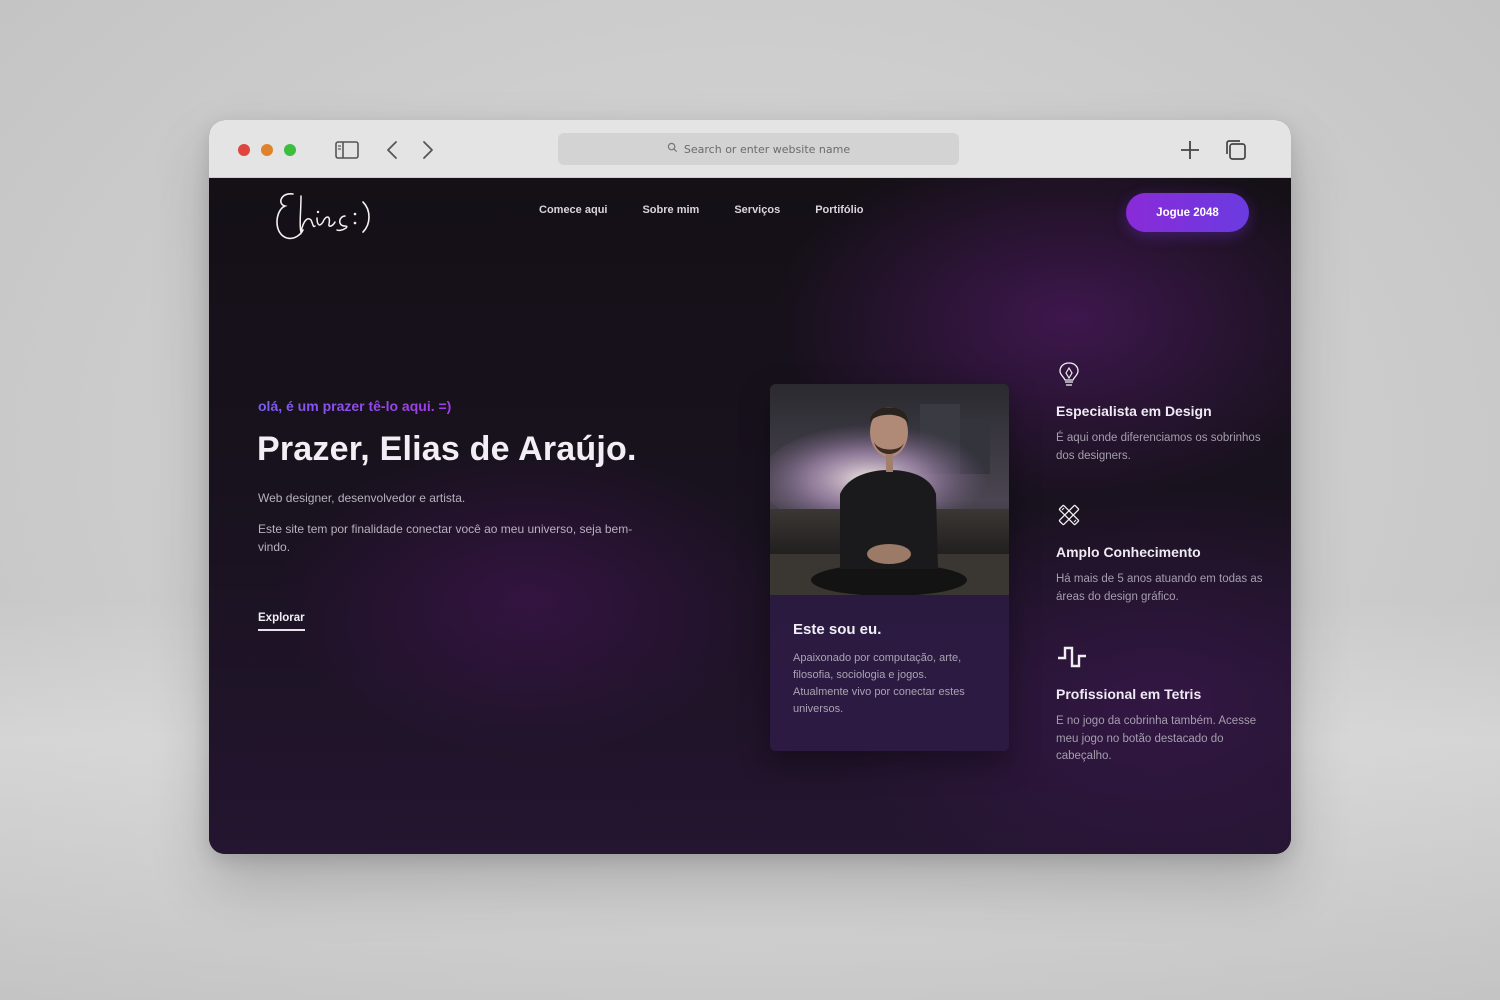  I want to click on browser-toolbar: Search or enter website name, so click(750, 149).